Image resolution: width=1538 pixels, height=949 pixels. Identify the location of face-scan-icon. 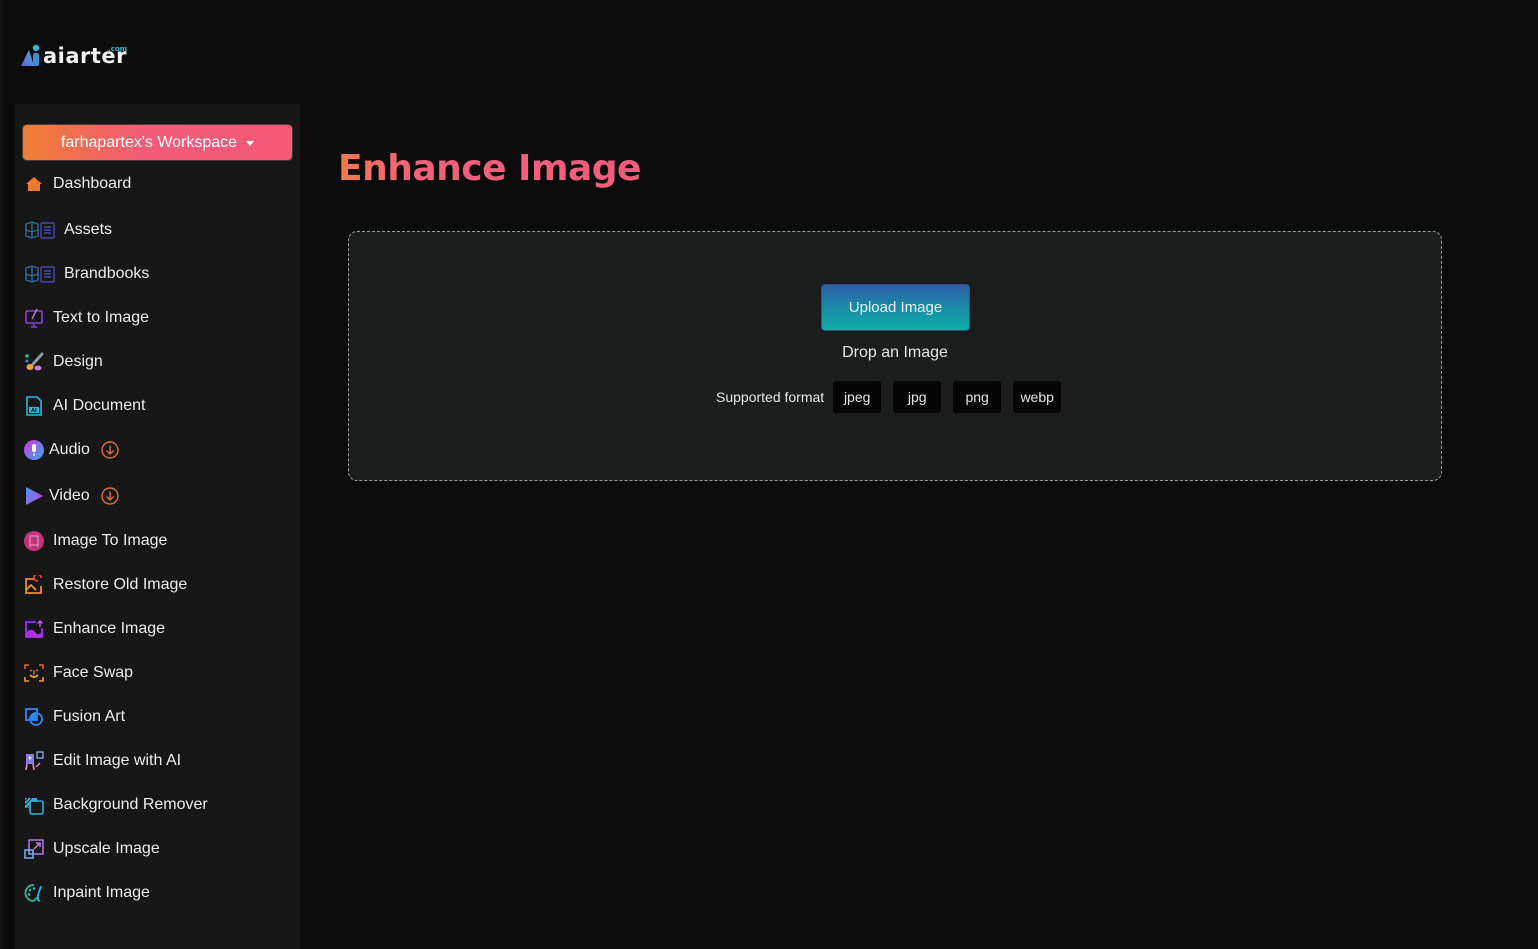
(34, 673).